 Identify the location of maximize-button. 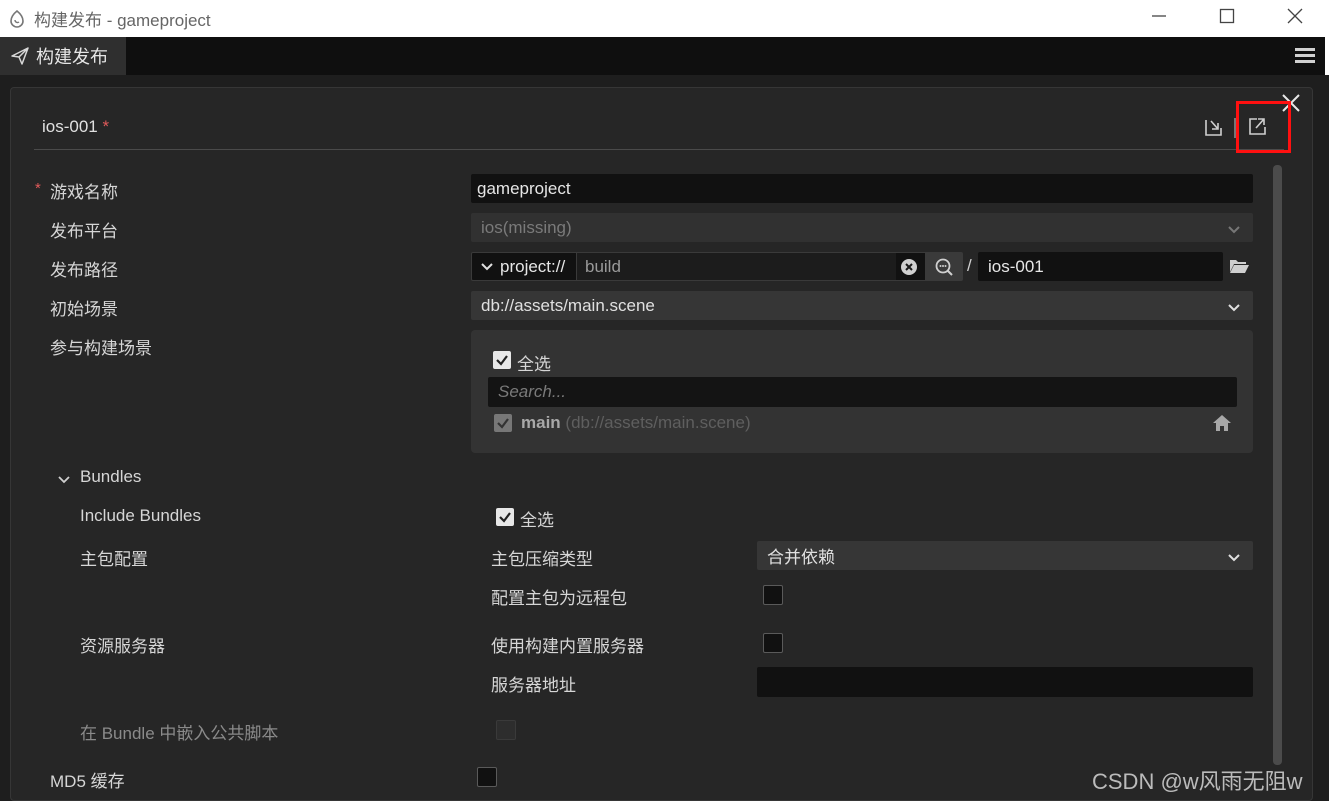
(1227, 15).